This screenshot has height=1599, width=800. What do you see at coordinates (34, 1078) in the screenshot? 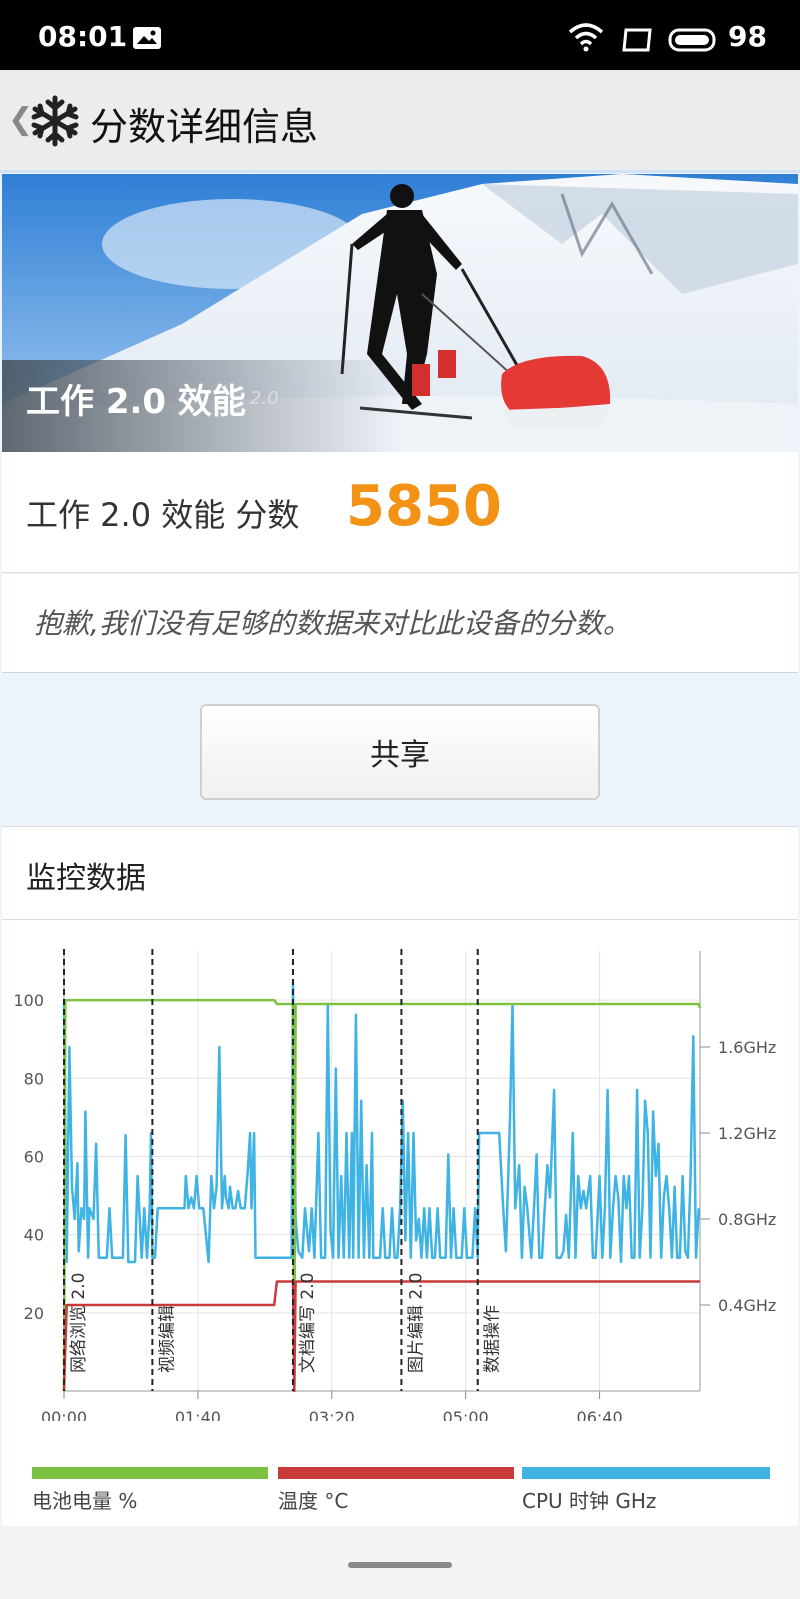
I see `y-left-tick-label: 80` at bounding box center [34, 1078].